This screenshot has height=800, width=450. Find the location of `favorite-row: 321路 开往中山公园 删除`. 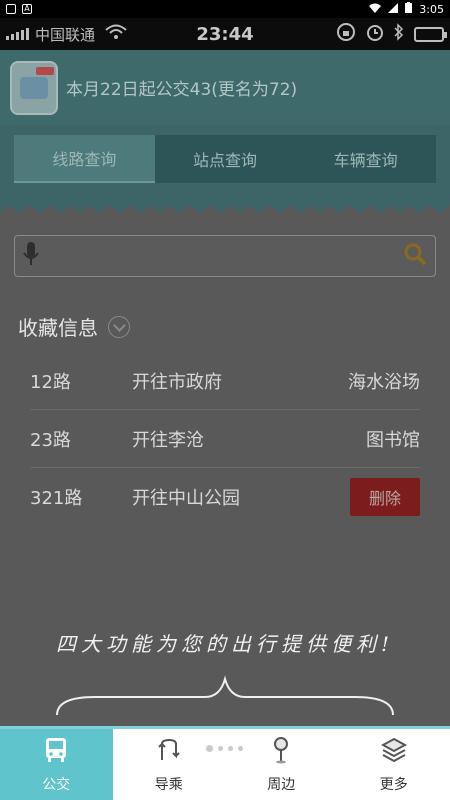

favorite-row: 321路 开往中山公园 删除 is located at coordinates (225, 497).